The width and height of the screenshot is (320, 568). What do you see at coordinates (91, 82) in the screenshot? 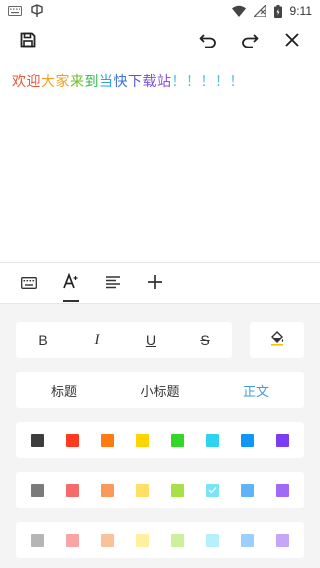
I see `editor-char: 到` at bounding box center [91, 82].